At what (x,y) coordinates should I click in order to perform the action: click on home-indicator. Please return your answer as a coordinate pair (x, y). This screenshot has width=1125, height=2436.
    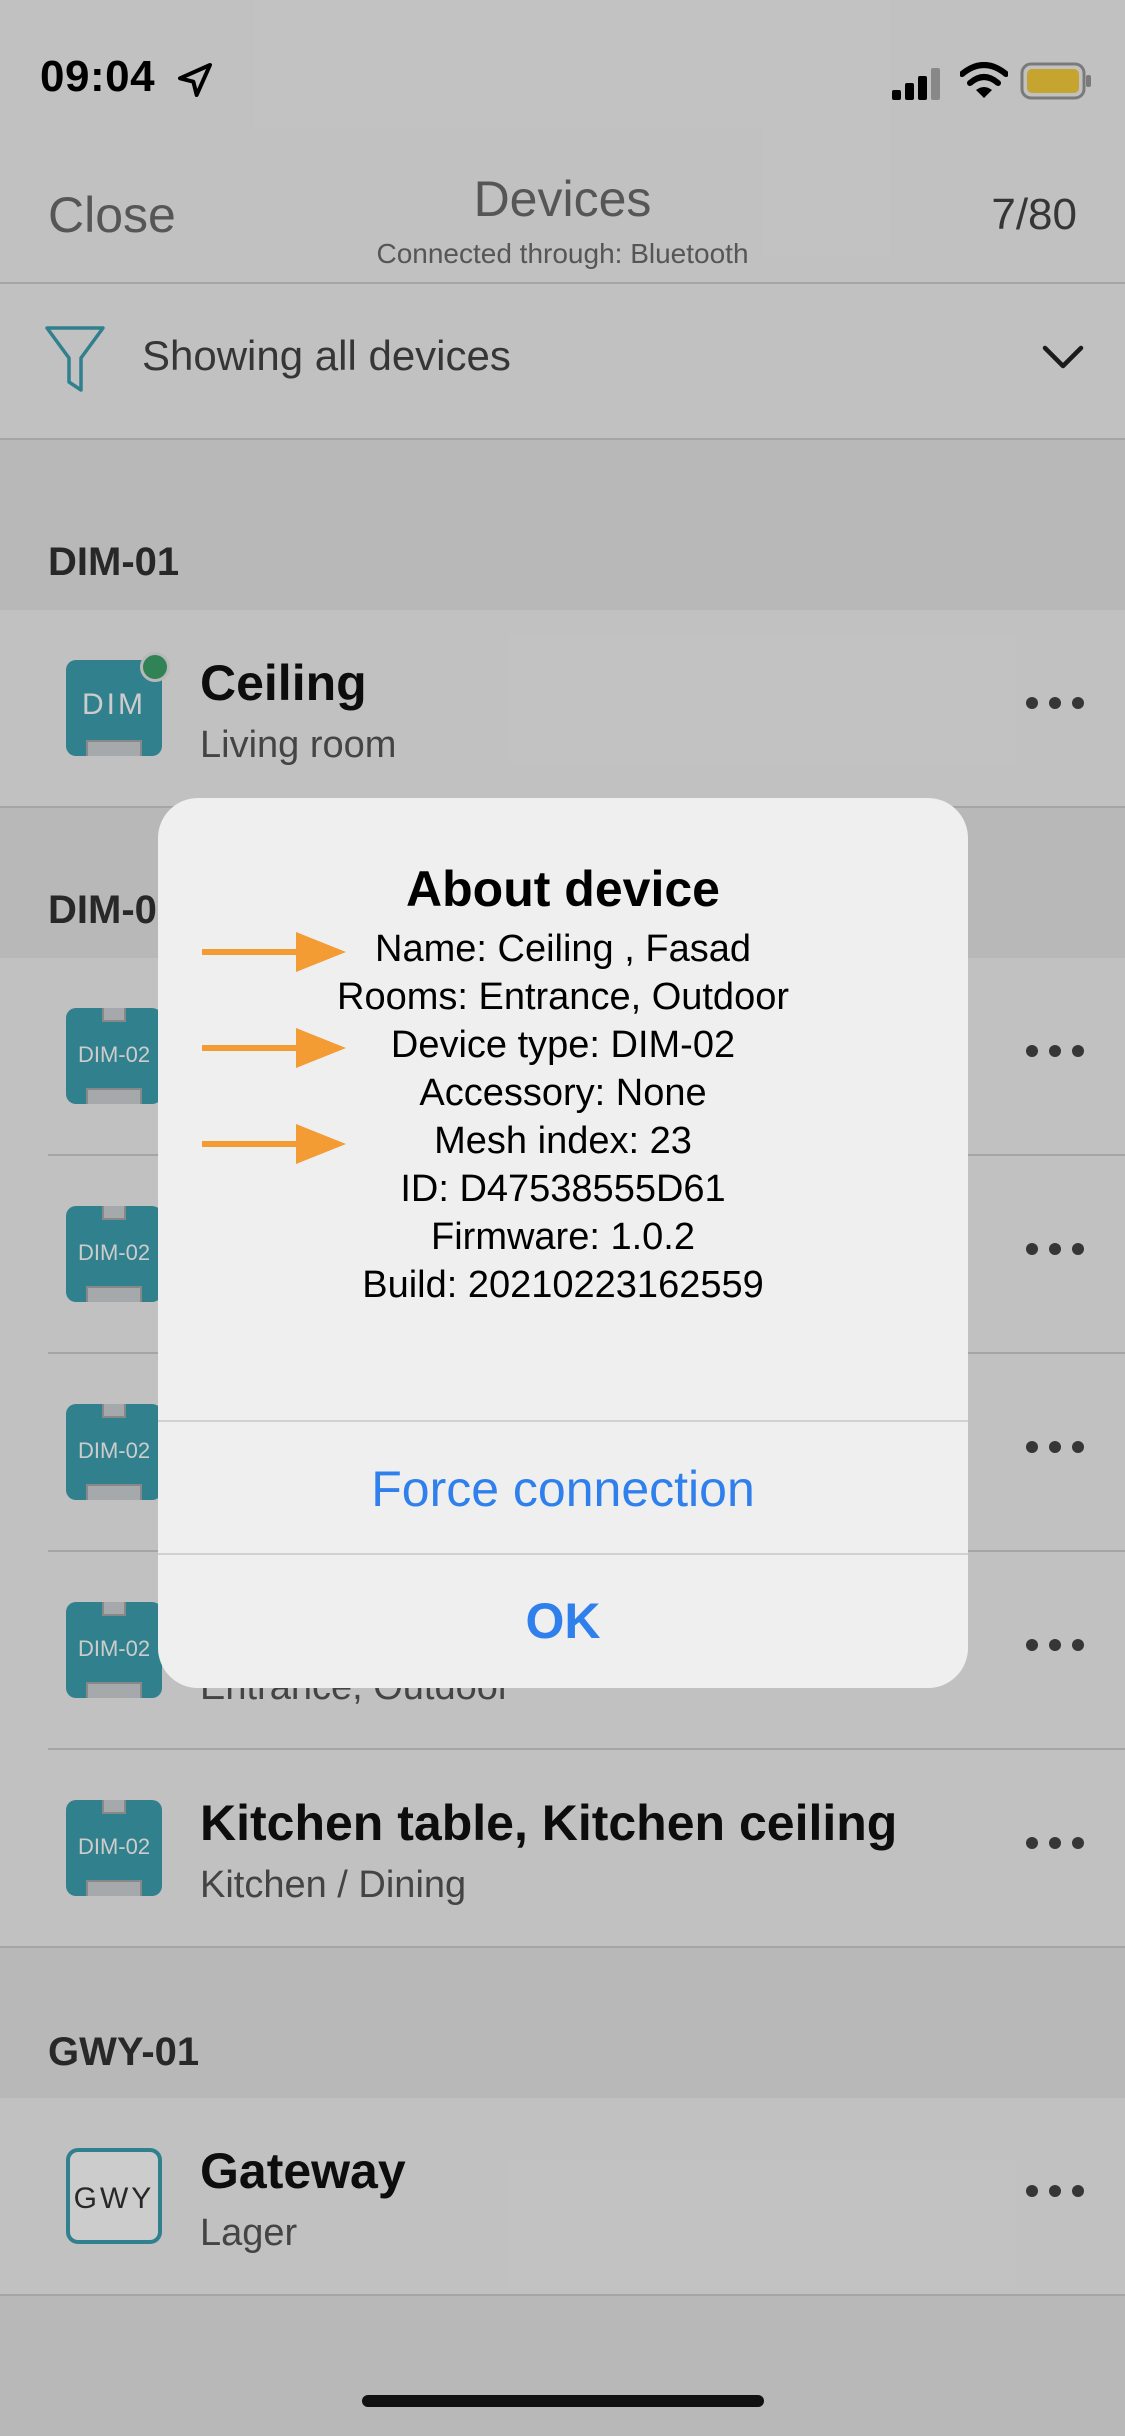
    Looking at the image, I should click on (563, 2401).